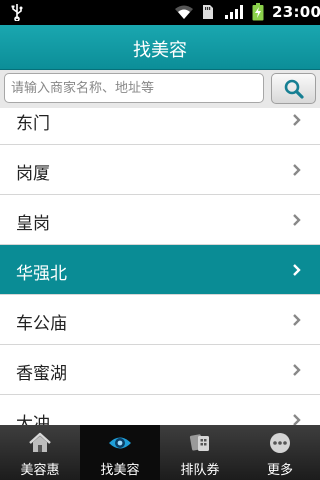 The width and height of the screenshot is (320, 480). What do you see at coordinates (280, 443) in the screenshot?
I see `more-icon` at bounding box center [280, 443].